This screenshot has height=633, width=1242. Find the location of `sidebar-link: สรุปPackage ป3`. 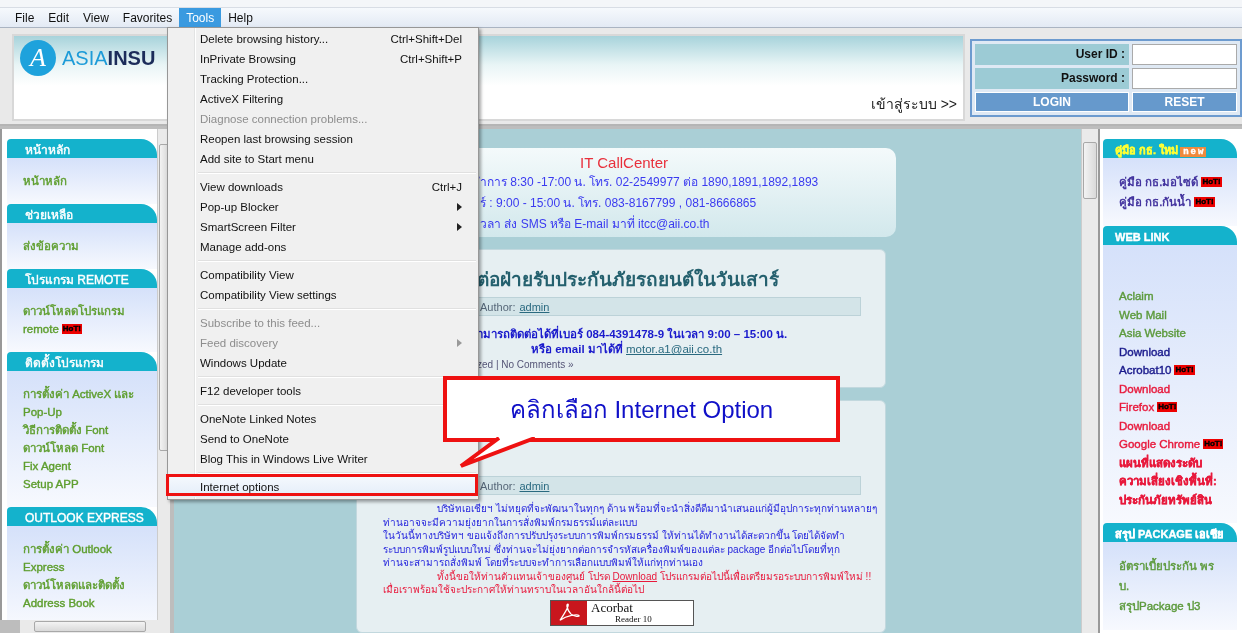

sidebar-link: สรุปPackage ป3 is located at coordinates (1160, 606).